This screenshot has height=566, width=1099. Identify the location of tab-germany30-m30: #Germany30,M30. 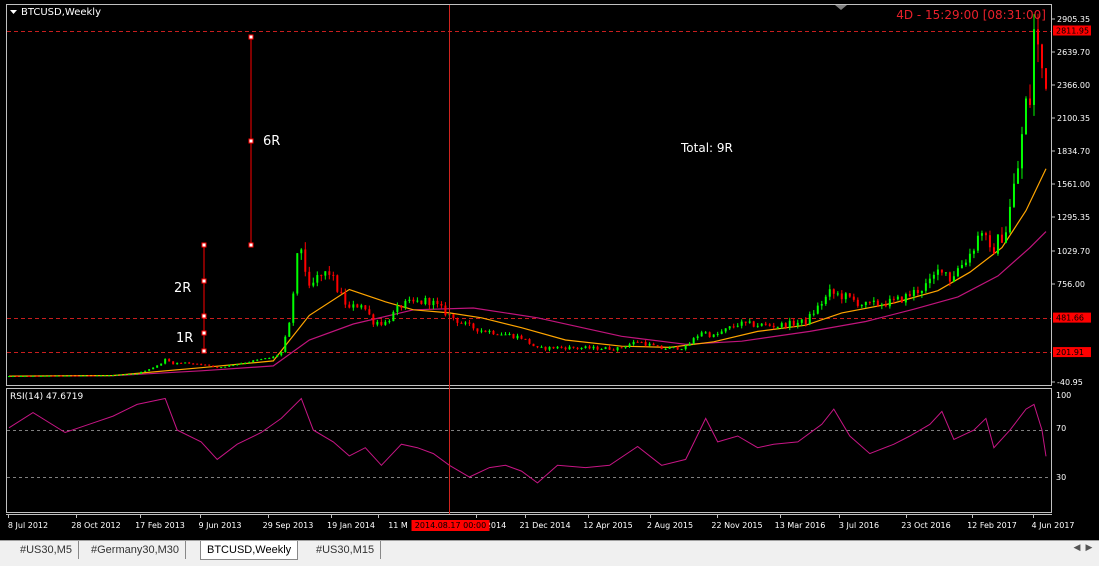
(136, 550).